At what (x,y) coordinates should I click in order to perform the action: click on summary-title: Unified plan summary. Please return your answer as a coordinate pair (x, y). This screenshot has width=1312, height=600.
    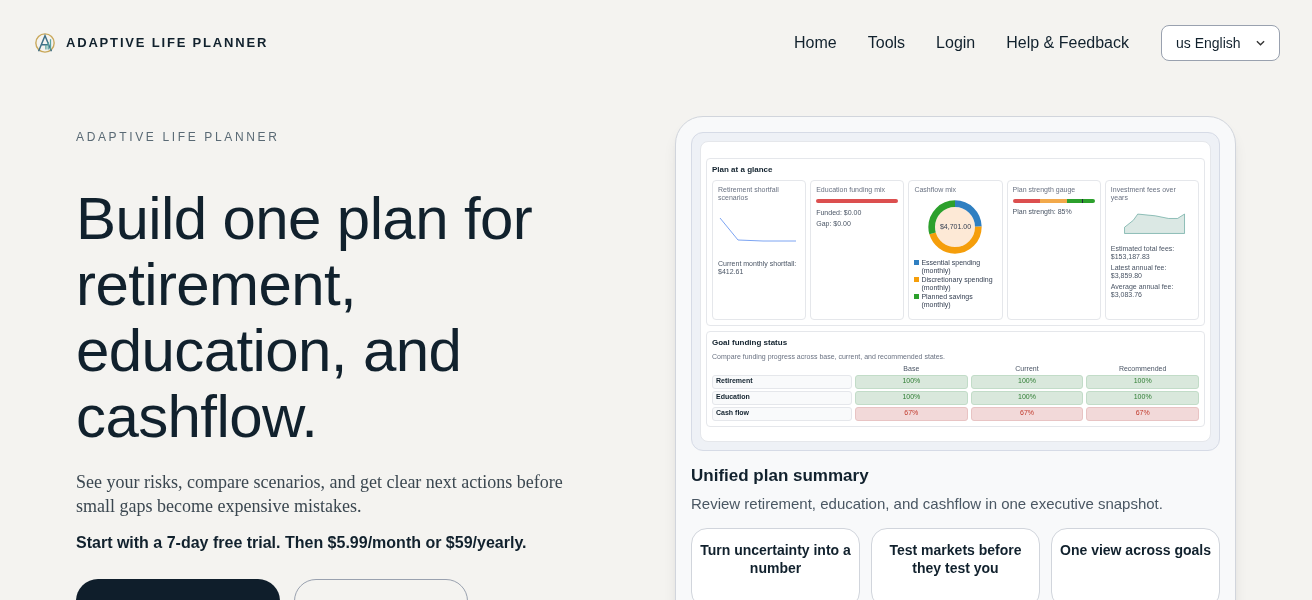
    Looking at the image, I should click on (780, 475).